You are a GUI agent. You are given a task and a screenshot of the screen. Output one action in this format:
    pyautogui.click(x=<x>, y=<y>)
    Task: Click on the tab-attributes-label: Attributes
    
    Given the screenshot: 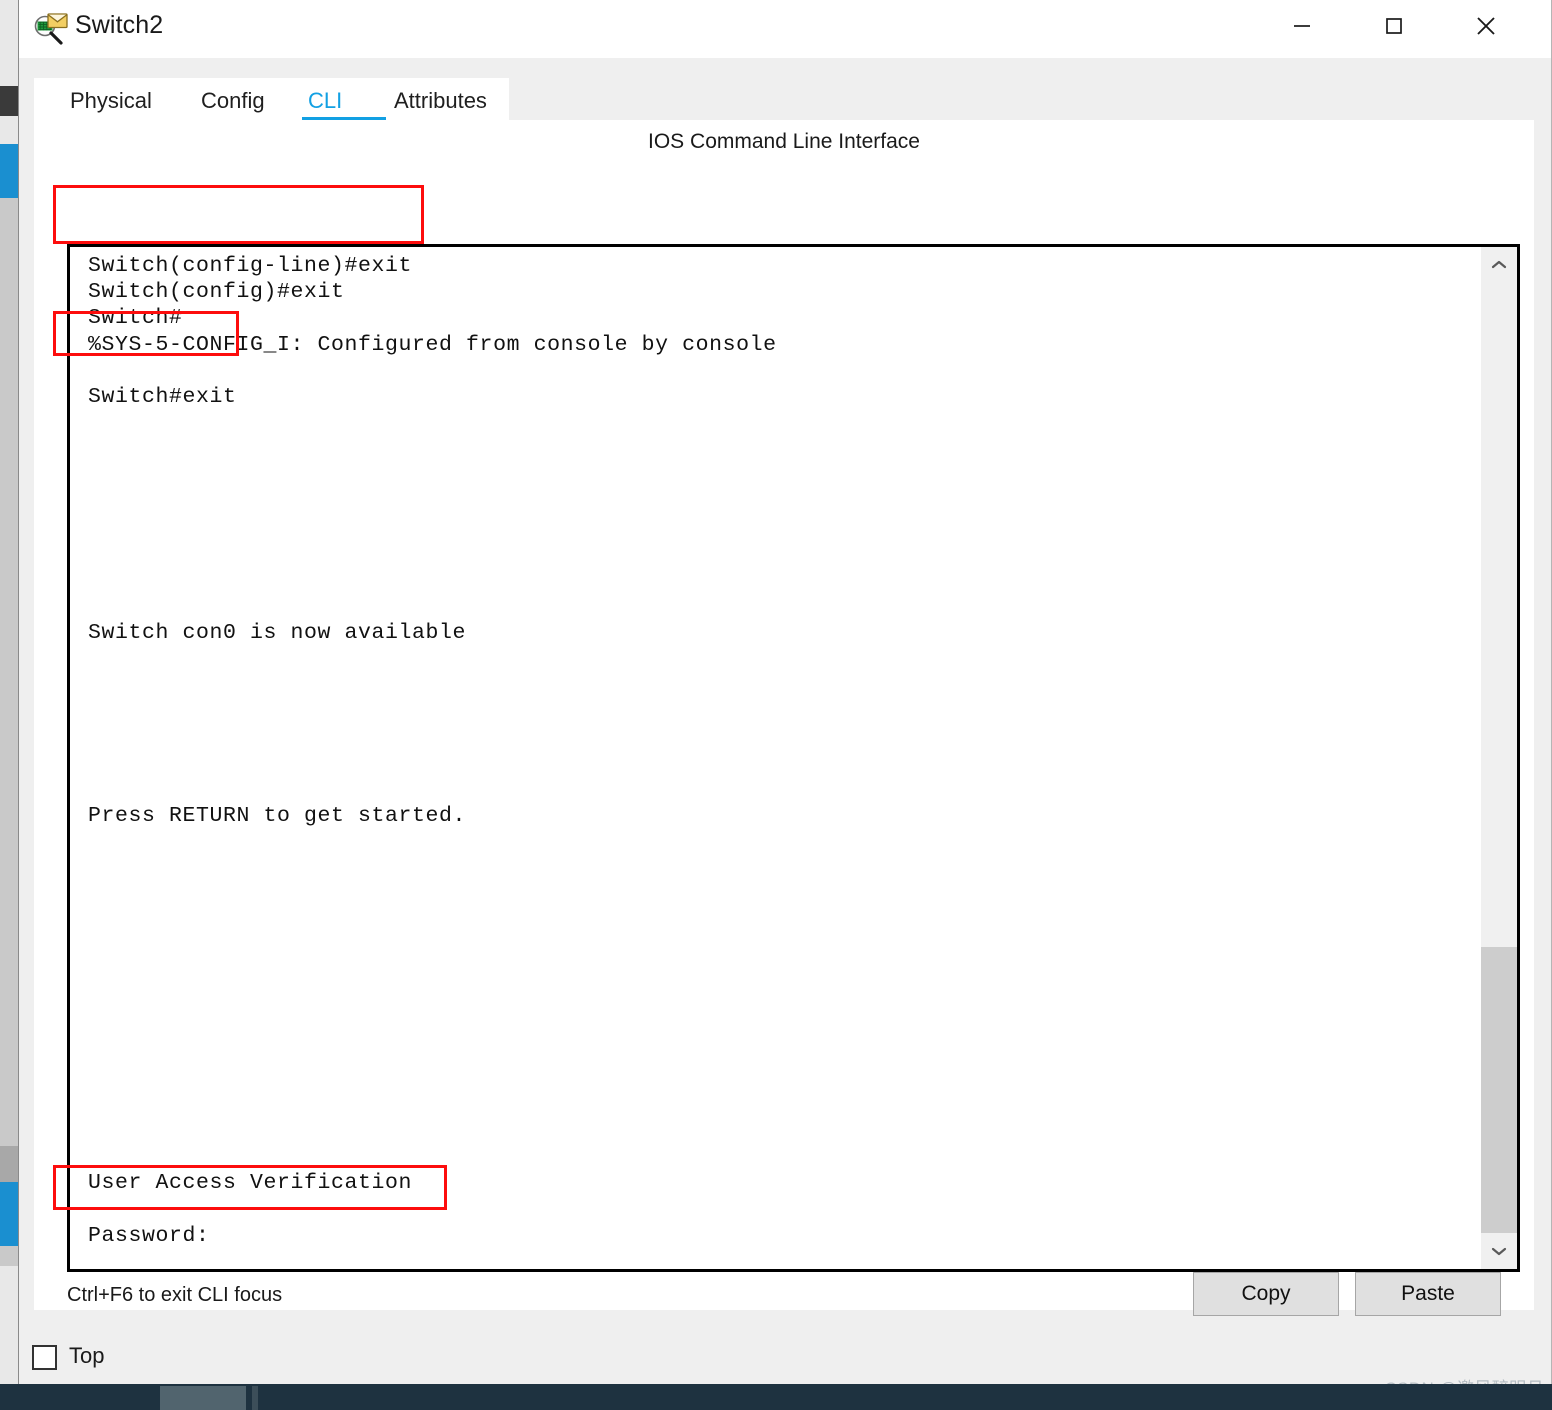 What is the action you would take?
    pyautogui.click(x=440, y=100)
    